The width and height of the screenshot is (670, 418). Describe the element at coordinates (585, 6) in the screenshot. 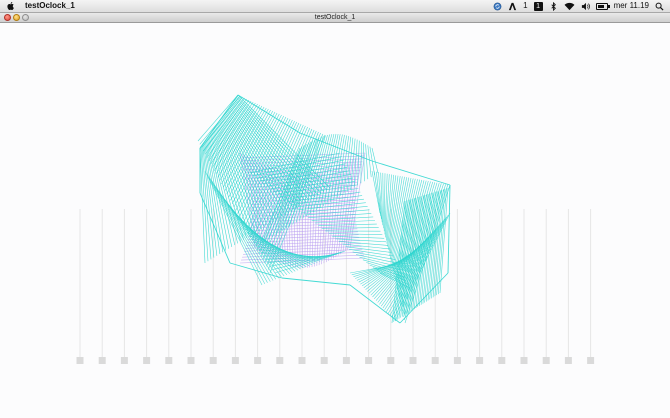

I see `volume-icon` at that location.